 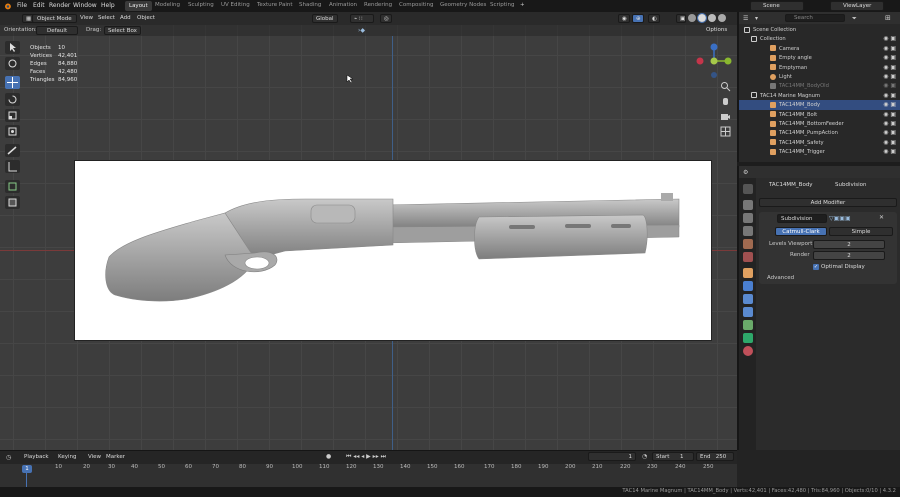 What do you see at coordinates (362, 18) in the screenshot?
I see `snap-button: ⌁ ∷` at bounding box center [362, 18].